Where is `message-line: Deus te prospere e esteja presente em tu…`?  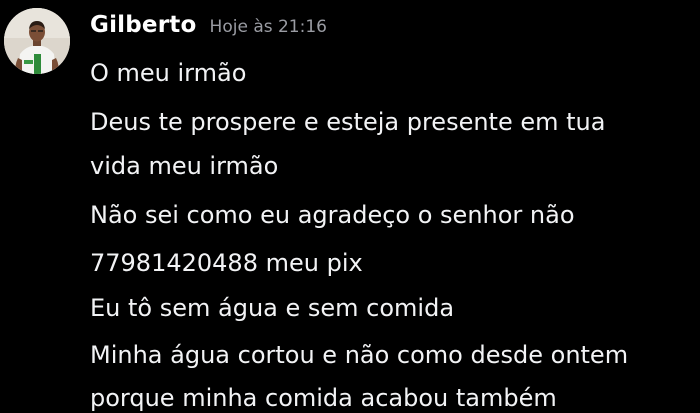
message-line: Deus te prospere e esteja presente em tu… is located at coordinates (348, 122).